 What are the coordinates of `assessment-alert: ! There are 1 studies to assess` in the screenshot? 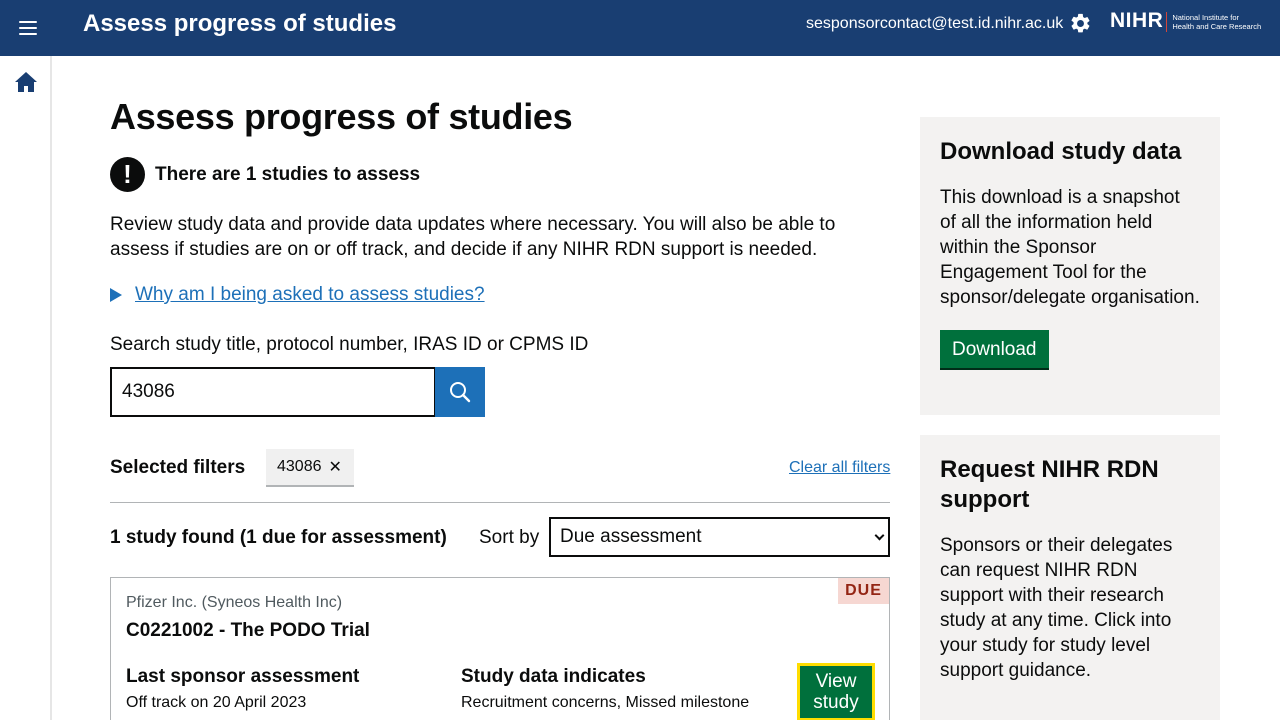 It's located at (265, 174).